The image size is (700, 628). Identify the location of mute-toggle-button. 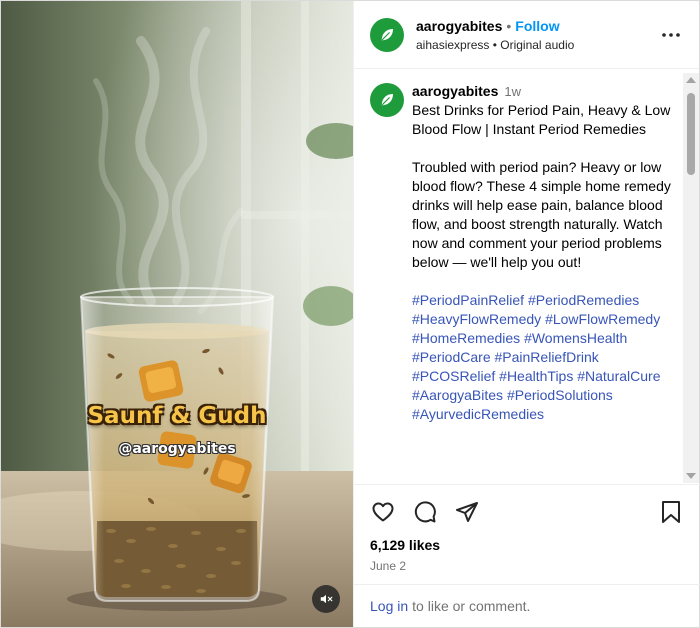
(326, 599).